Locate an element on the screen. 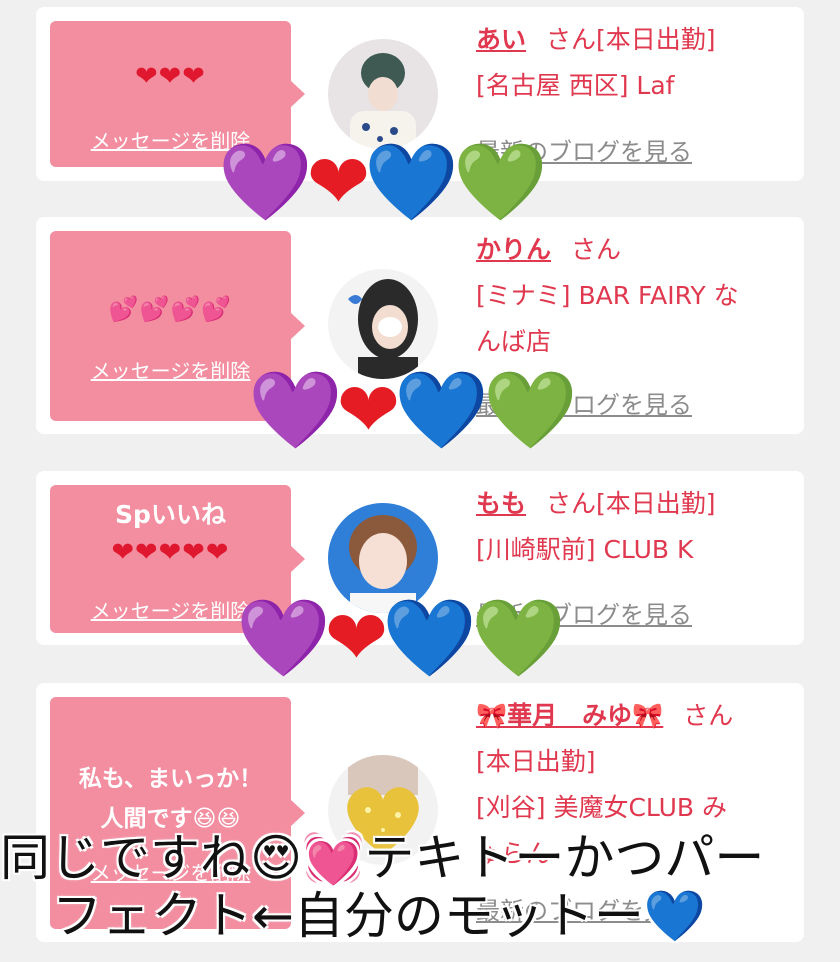 Image resolution: width=840 pixels, height=962 pixels. message-text: Spいいね is located at coordinates (170, 514).